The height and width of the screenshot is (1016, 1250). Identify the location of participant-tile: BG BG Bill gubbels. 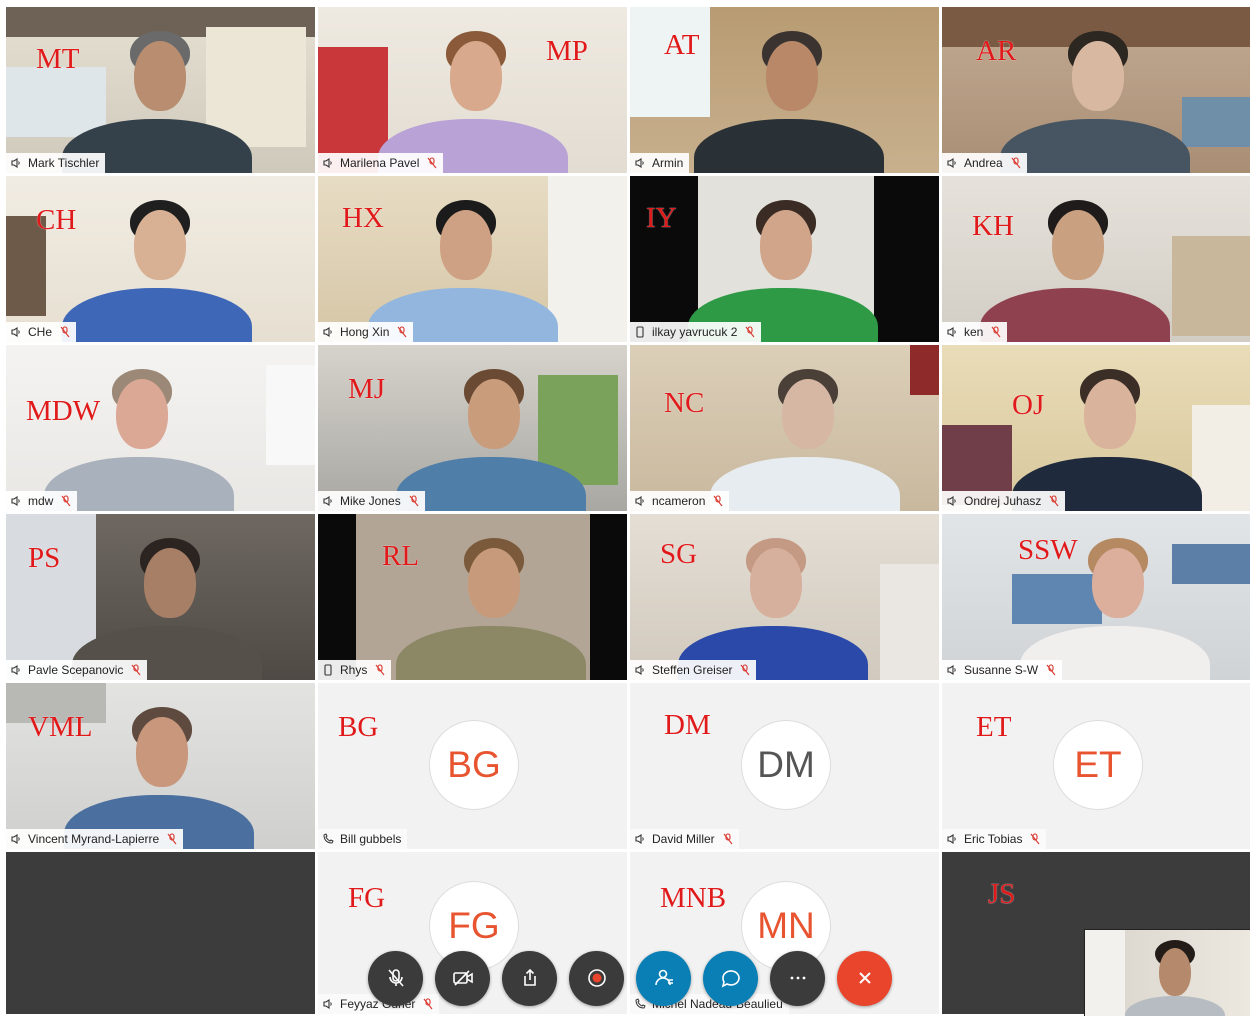
(472, 766).